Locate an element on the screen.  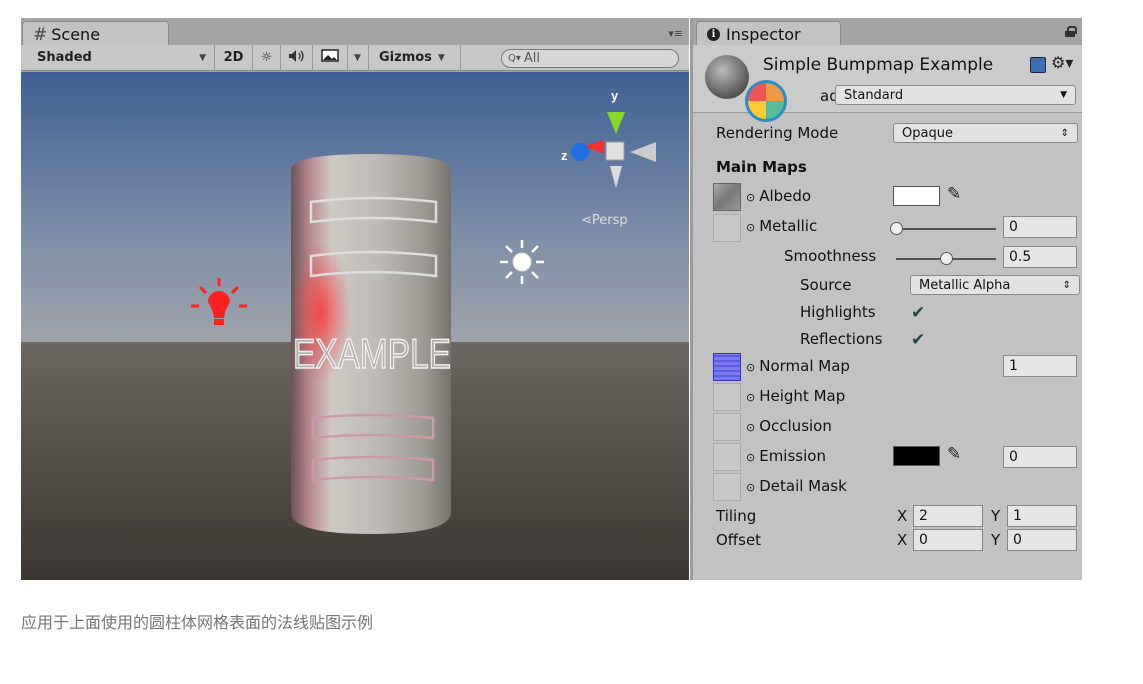
cylinder-object: EXAMPLE is located at coordinates (371, 344).